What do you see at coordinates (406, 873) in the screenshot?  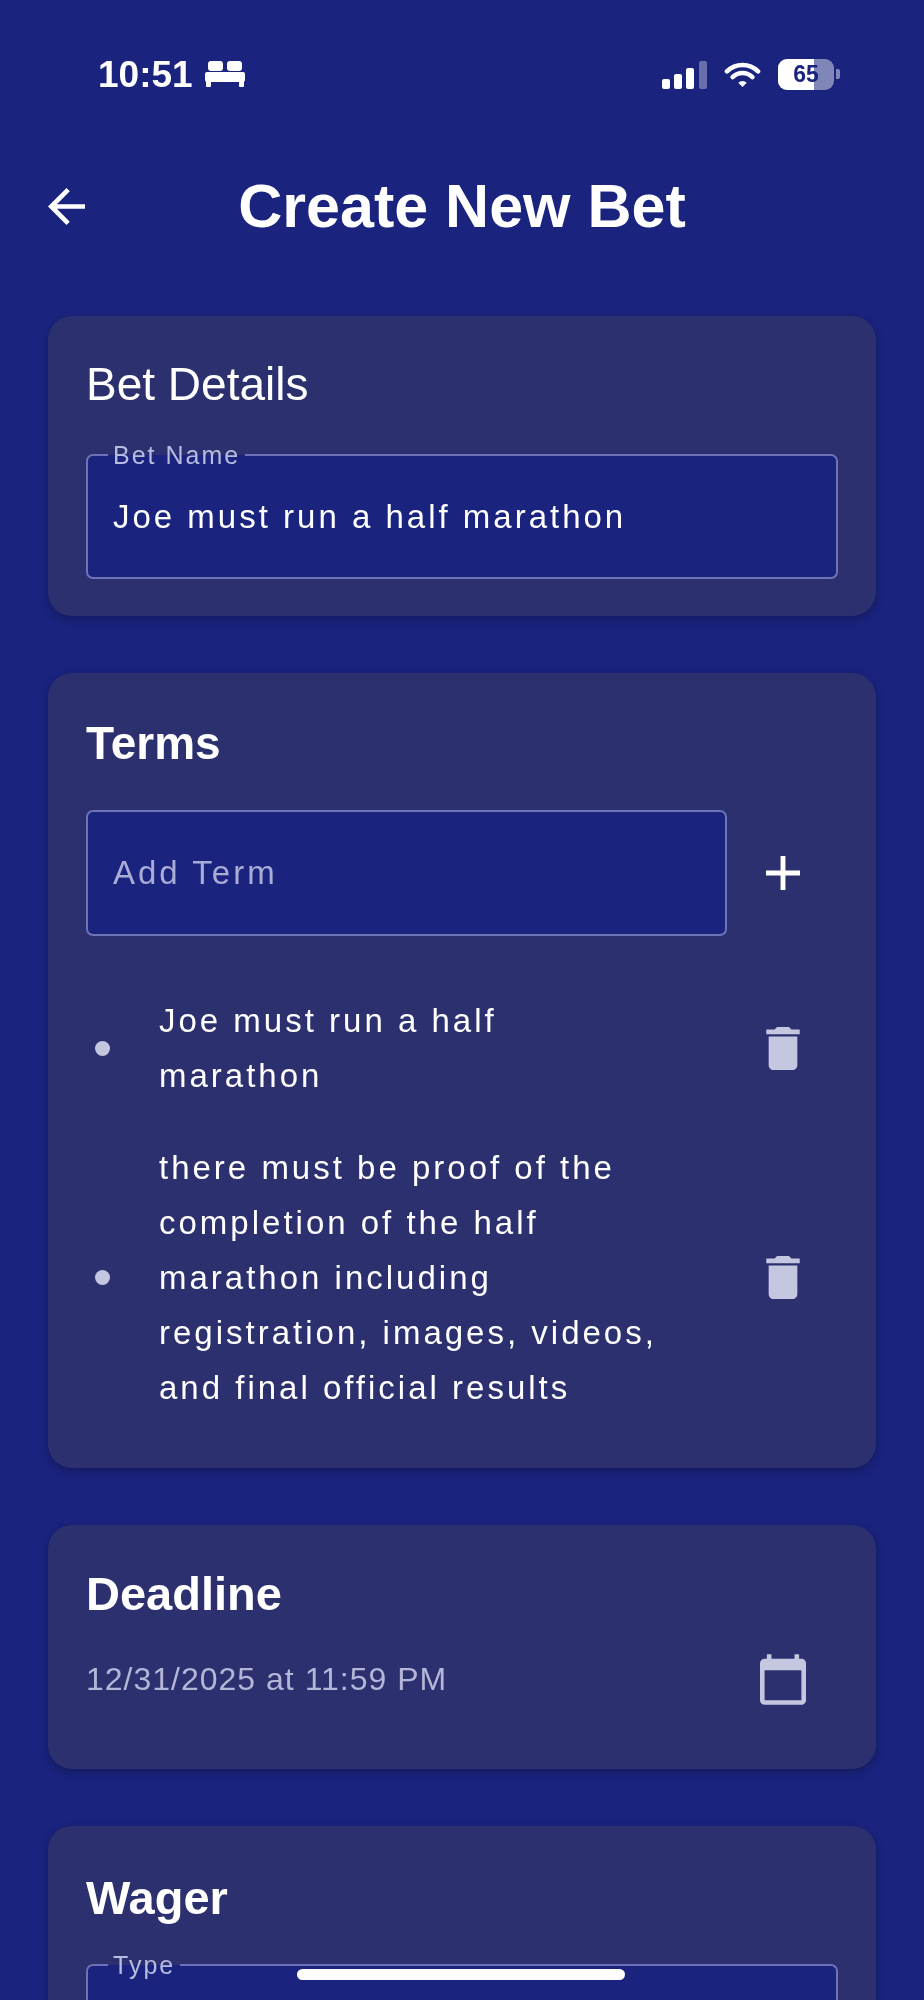 I see `add-term-field: Add Term` at bounding box center [406, 873].